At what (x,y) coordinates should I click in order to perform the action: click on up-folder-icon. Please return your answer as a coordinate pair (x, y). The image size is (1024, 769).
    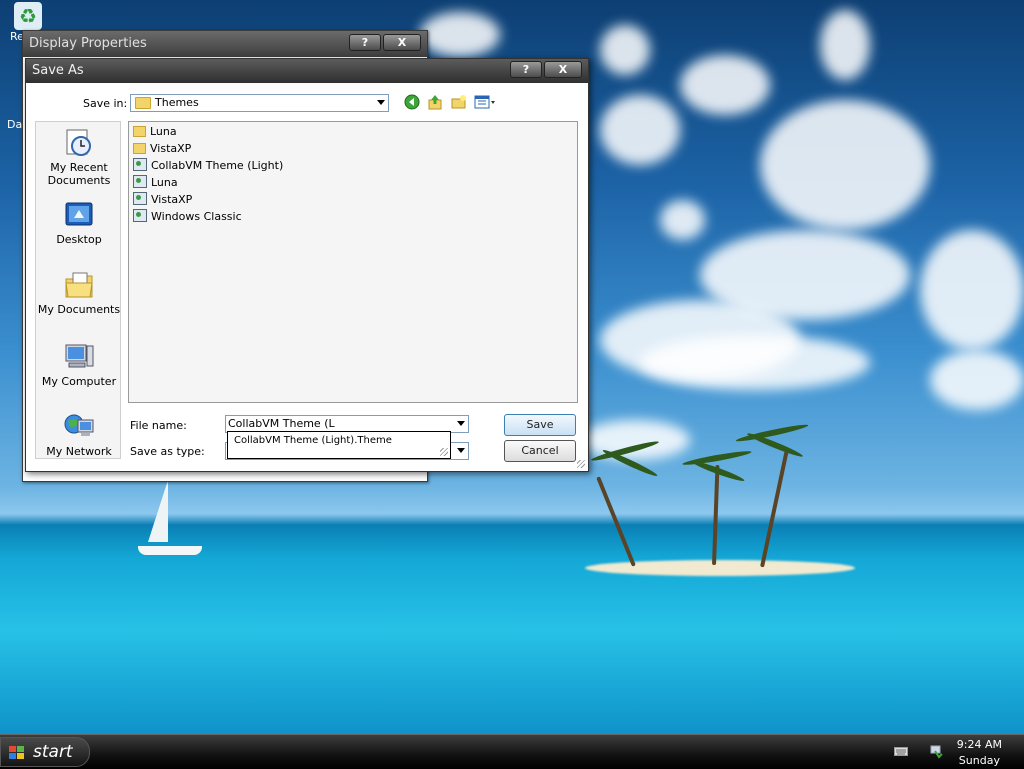
    Looking at the image, I should click on (435, 103).